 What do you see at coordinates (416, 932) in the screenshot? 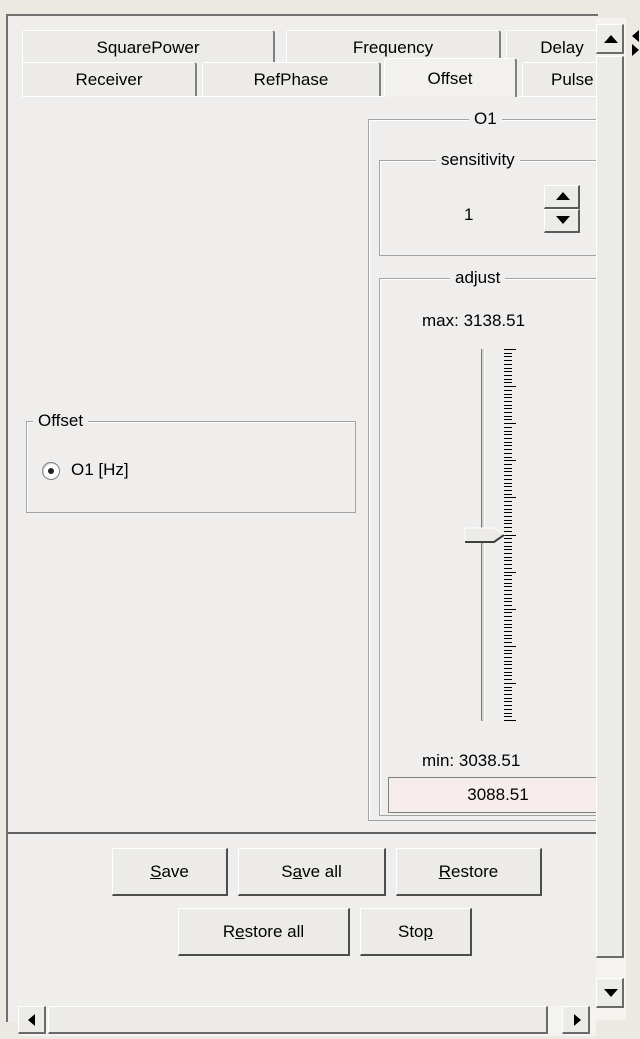
I see `stop-button: Stop` at bounding box center [416, 932].